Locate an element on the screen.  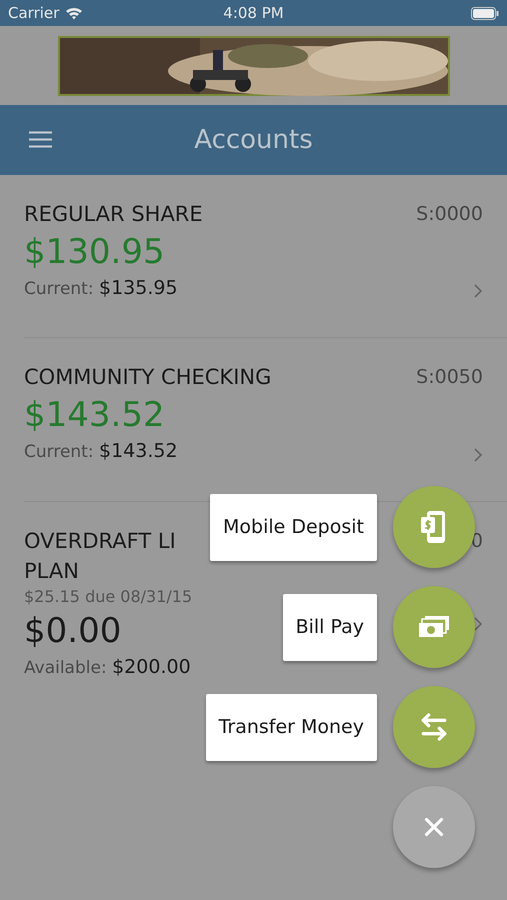
wifi-icon is located at coordinates (74, 13).